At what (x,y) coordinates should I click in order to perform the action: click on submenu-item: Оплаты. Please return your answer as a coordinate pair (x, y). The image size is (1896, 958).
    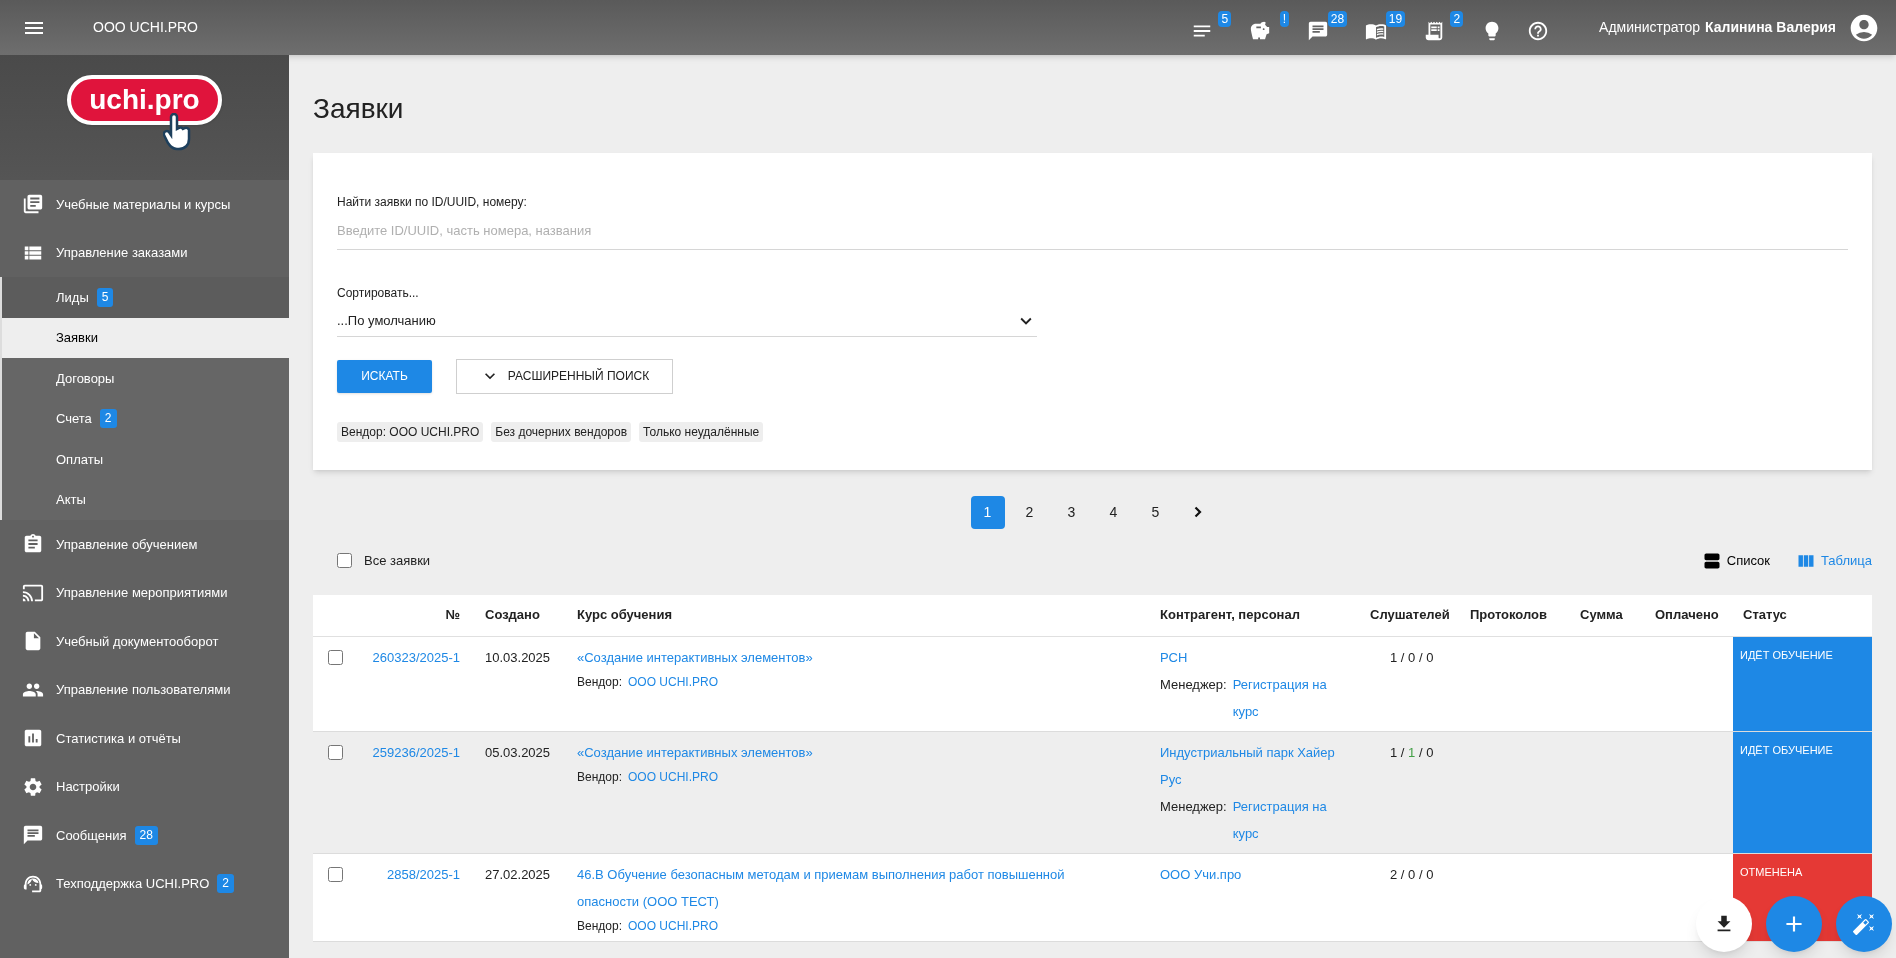
    Looking at the image, I should click on (145, 459).